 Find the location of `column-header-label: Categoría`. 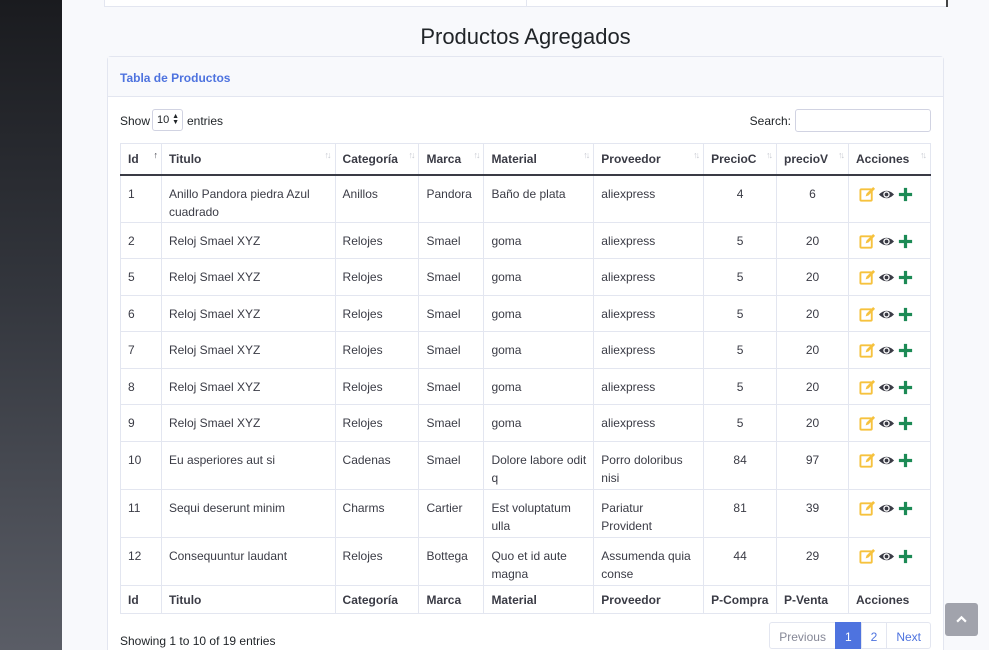

column-header-label: Categoría is located at coordinates (370, 158).